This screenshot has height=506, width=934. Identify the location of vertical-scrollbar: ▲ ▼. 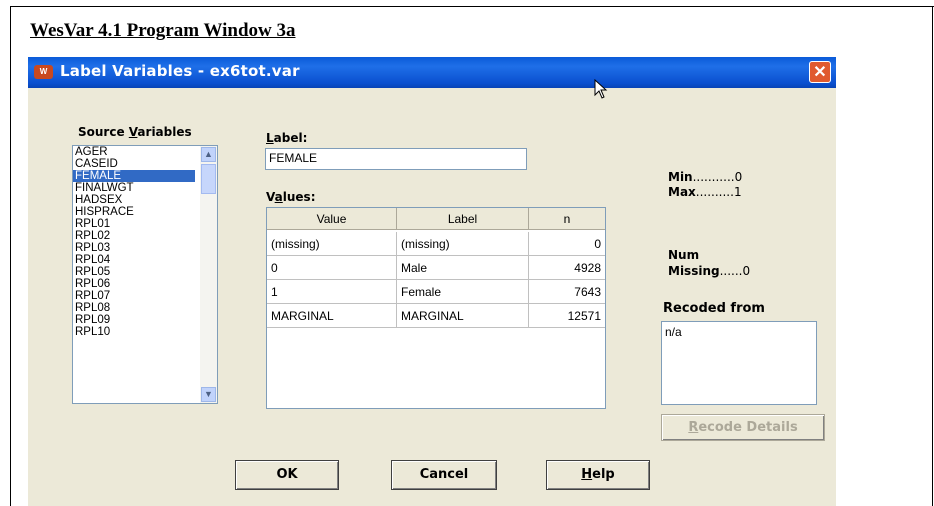
(208, 274).